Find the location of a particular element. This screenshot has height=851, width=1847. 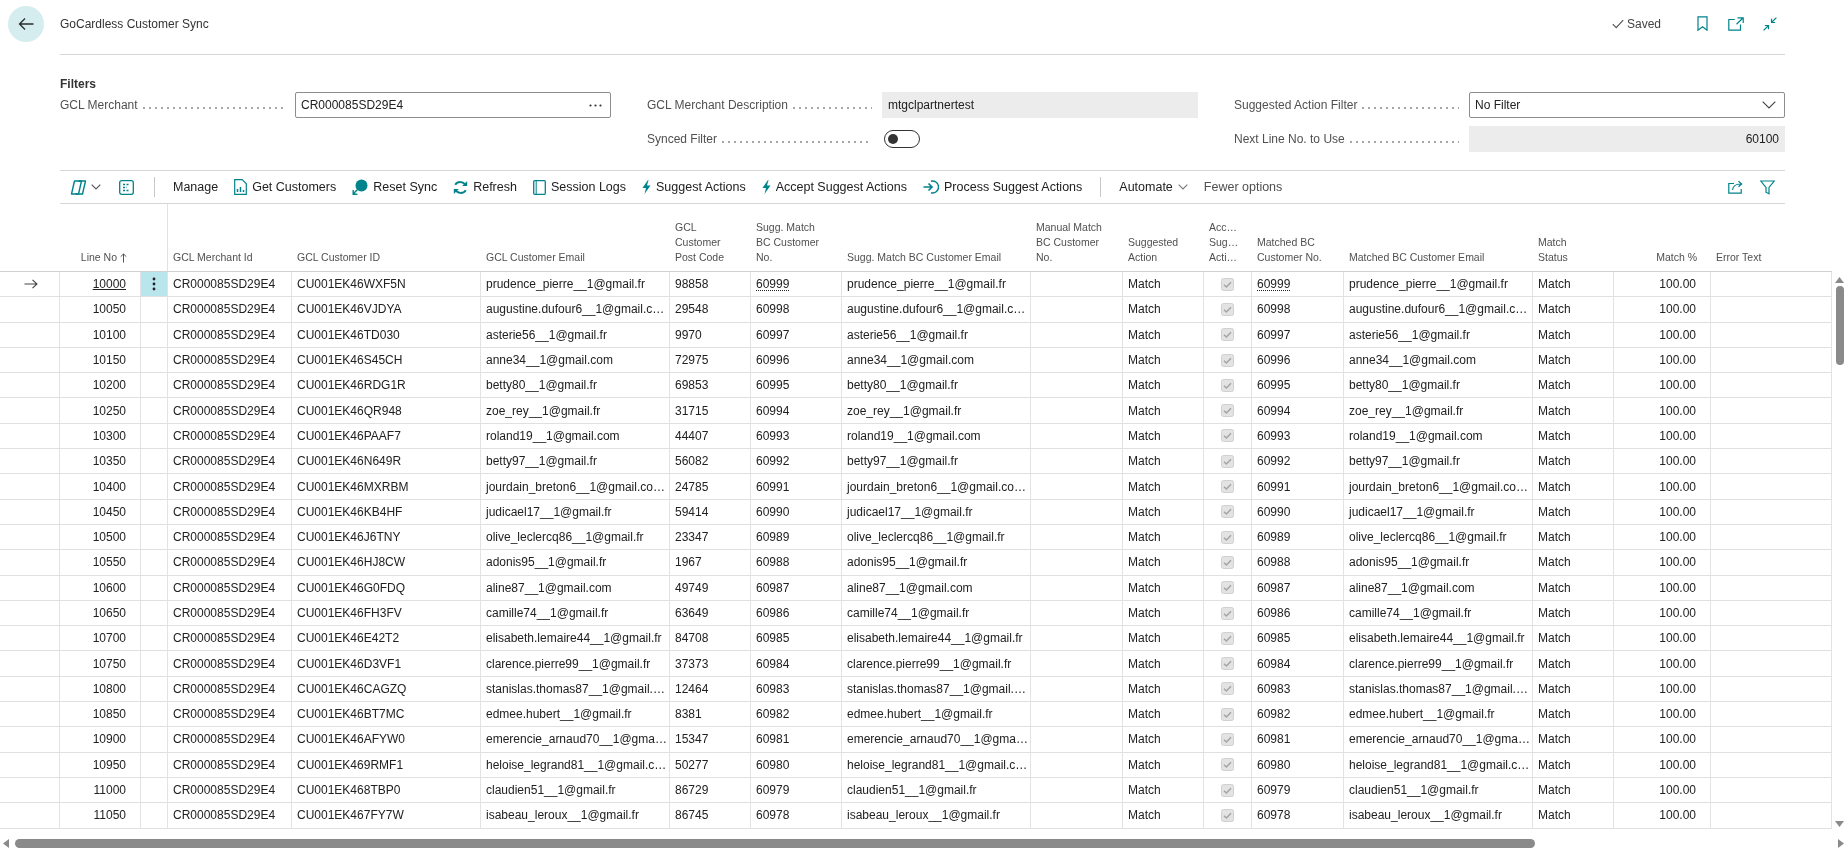

table-cell: 60991 is located at coordinates (1298, 486).